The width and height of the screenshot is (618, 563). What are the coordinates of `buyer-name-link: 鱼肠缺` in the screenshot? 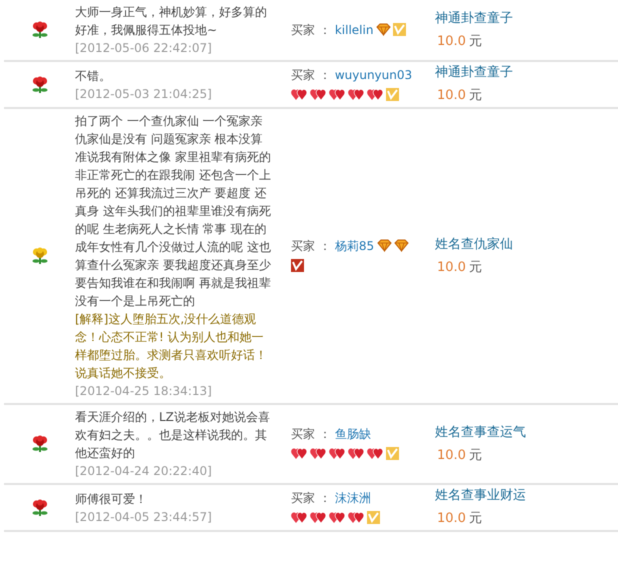 It's located at (352, 434).